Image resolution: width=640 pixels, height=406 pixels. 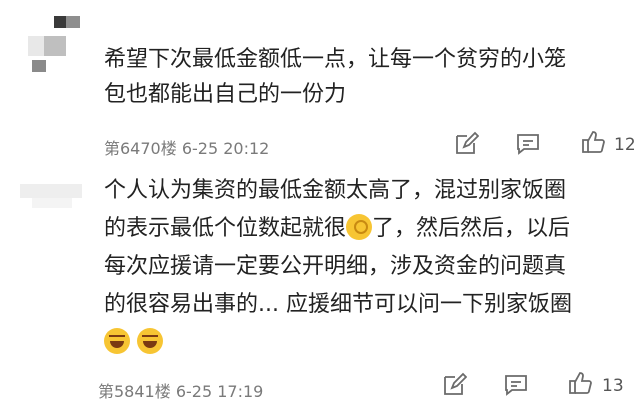 I want to click on timestamp: 6-25 20:12, so click(x=225, y=148).